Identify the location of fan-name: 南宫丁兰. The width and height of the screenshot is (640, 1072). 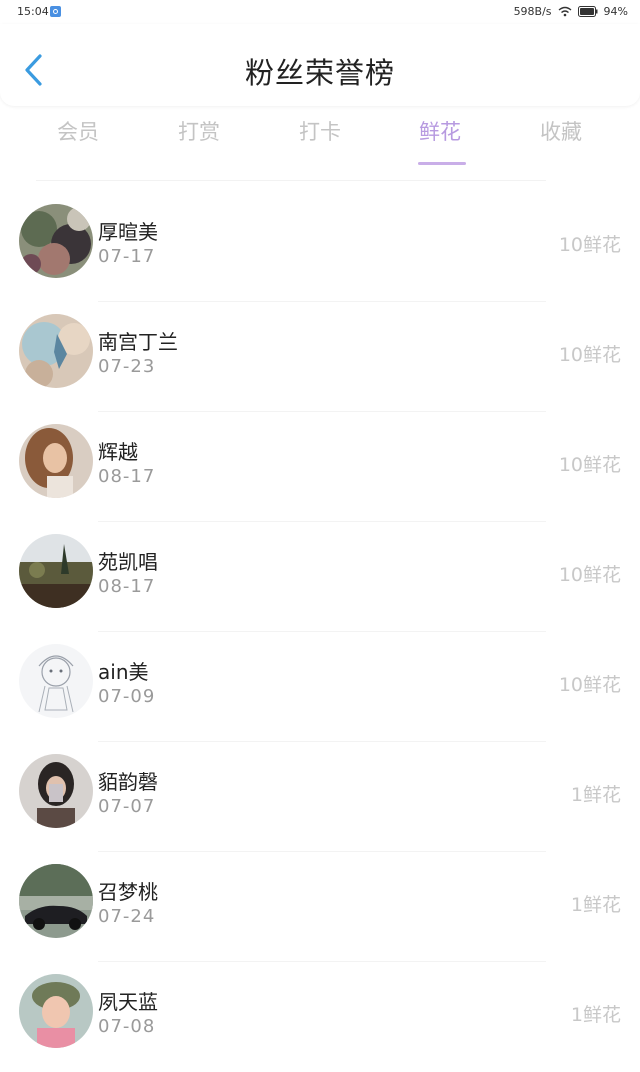
(138, 342).